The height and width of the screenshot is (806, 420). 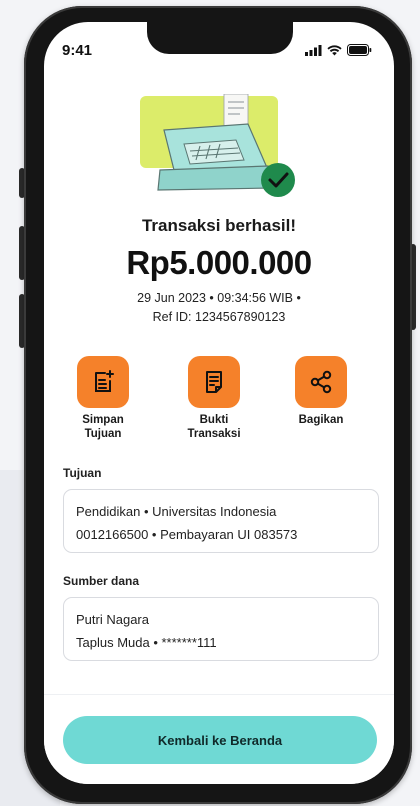 I want to click on share-button: Bagikan, so click(x=321, y=391).